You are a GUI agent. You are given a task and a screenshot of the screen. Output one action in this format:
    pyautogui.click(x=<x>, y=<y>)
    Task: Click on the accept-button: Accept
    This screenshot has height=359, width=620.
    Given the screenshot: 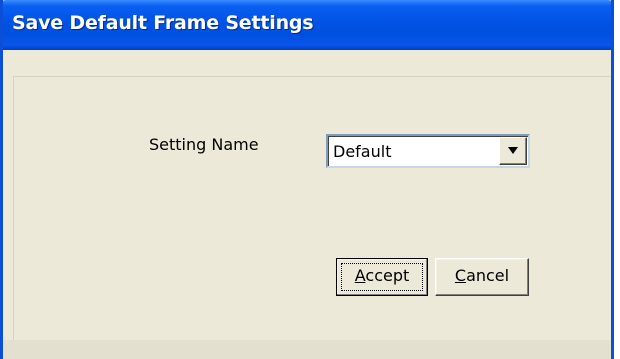 What is the action you would take?
    pyautogui.click(x=382, y=277)
    